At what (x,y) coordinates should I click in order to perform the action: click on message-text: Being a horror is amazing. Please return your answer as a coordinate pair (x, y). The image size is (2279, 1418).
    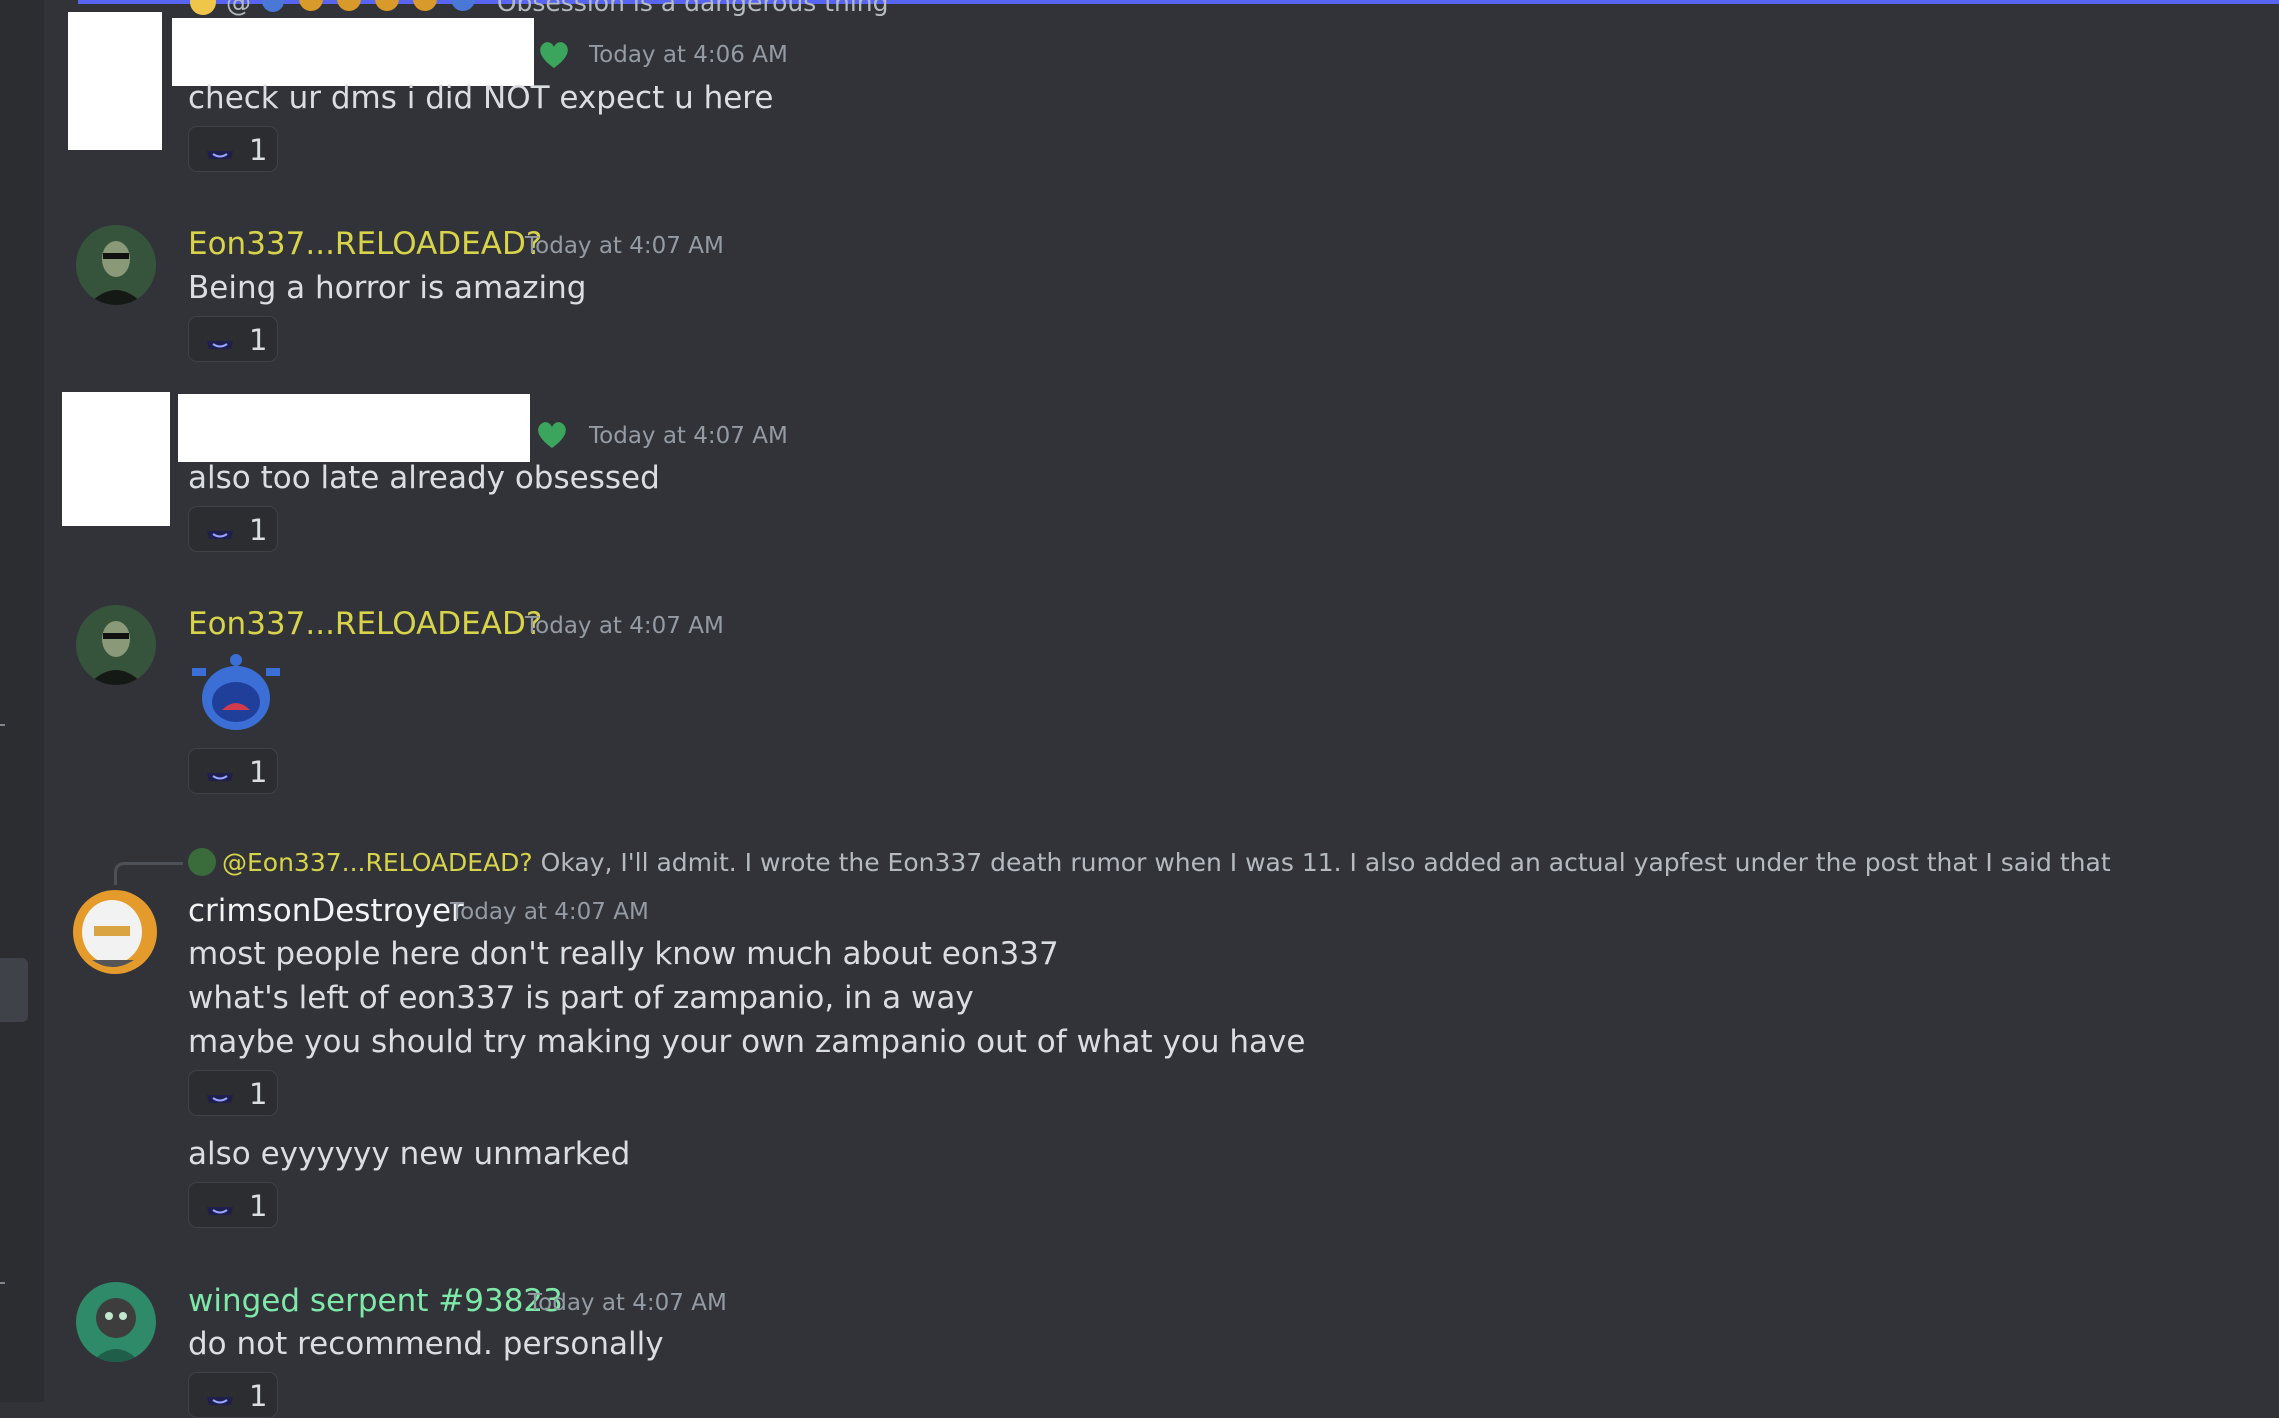
    Looking at the image, I should click on (387, 288).